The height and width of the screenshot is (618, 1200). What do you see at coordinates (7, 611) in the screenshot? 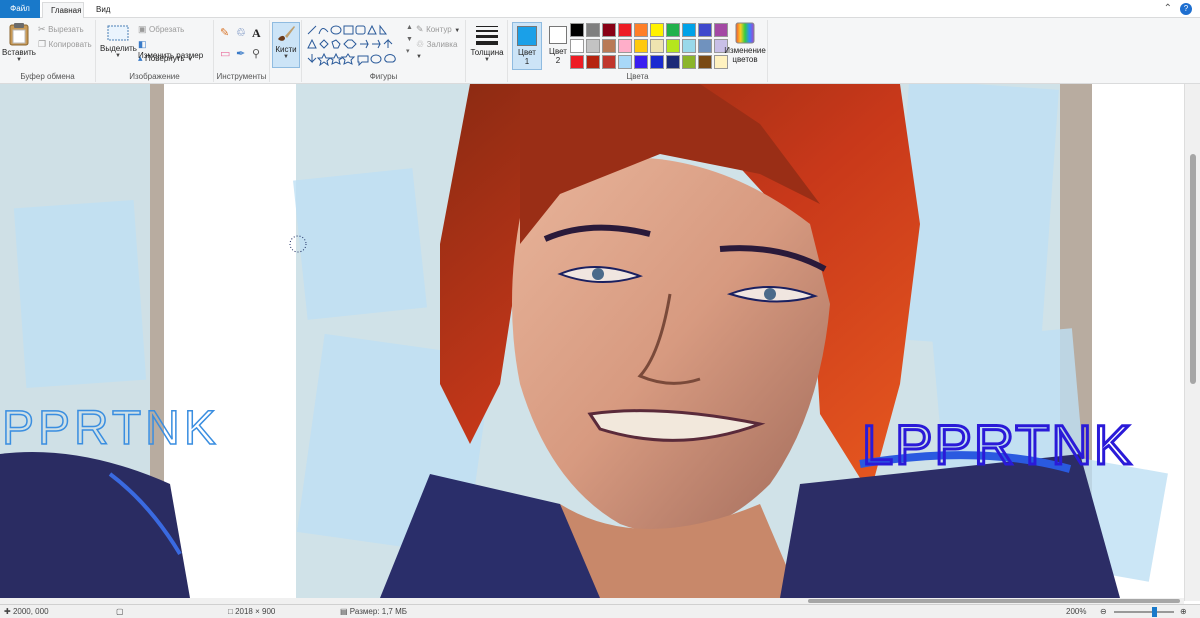
I see `cursor-icon: ✚` at bounding box center [7, 611].